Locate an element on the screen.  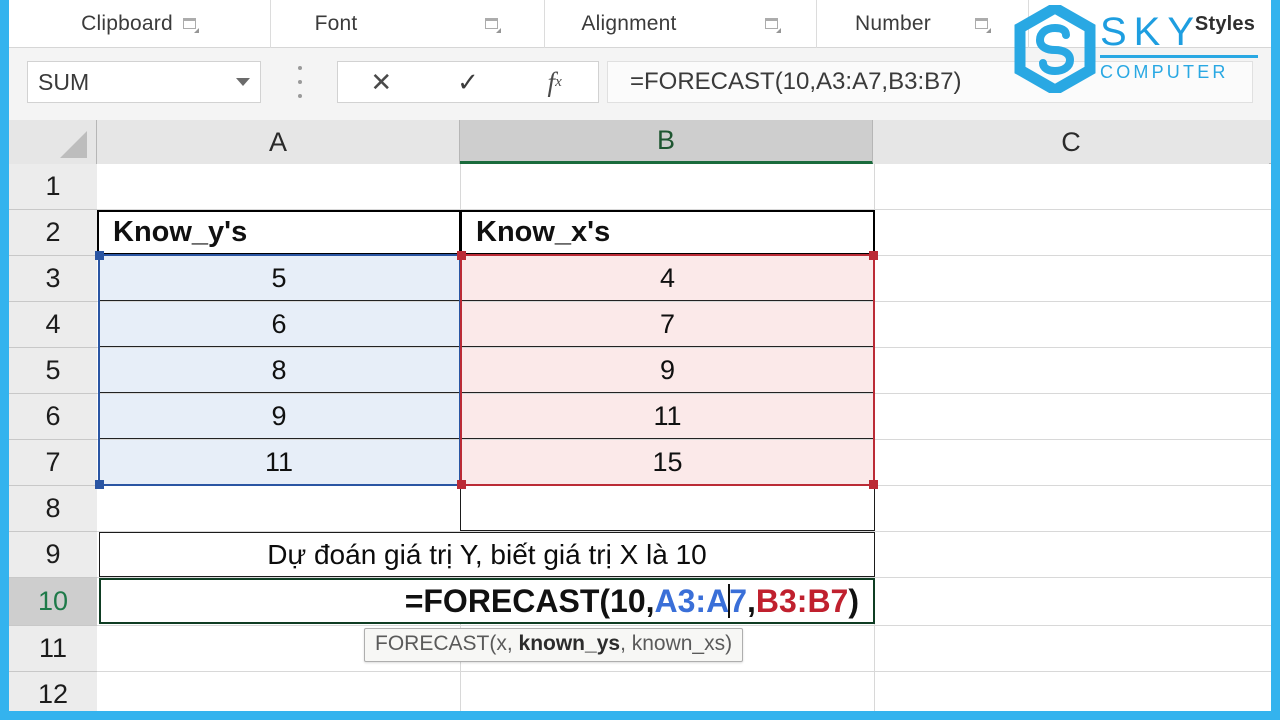
row-header-12: 12 is located at coordinates (53, 691).